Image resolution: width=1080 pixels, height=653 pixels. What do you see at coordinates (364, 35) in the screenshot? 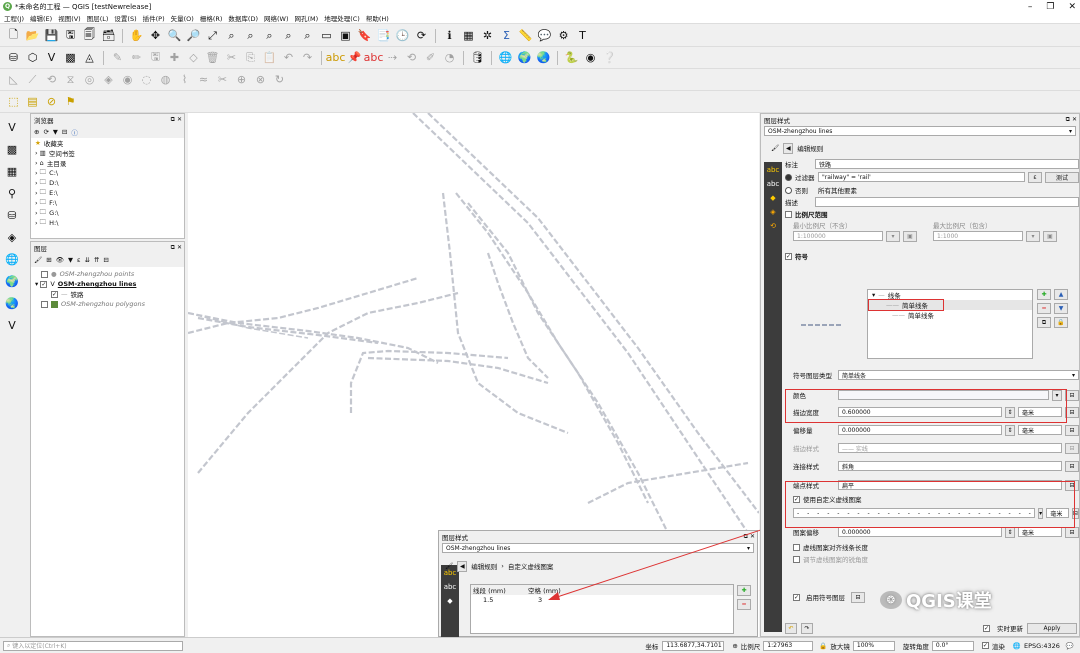
I see `bookmark-icon: 🔖` at bounding box center [364, 35].